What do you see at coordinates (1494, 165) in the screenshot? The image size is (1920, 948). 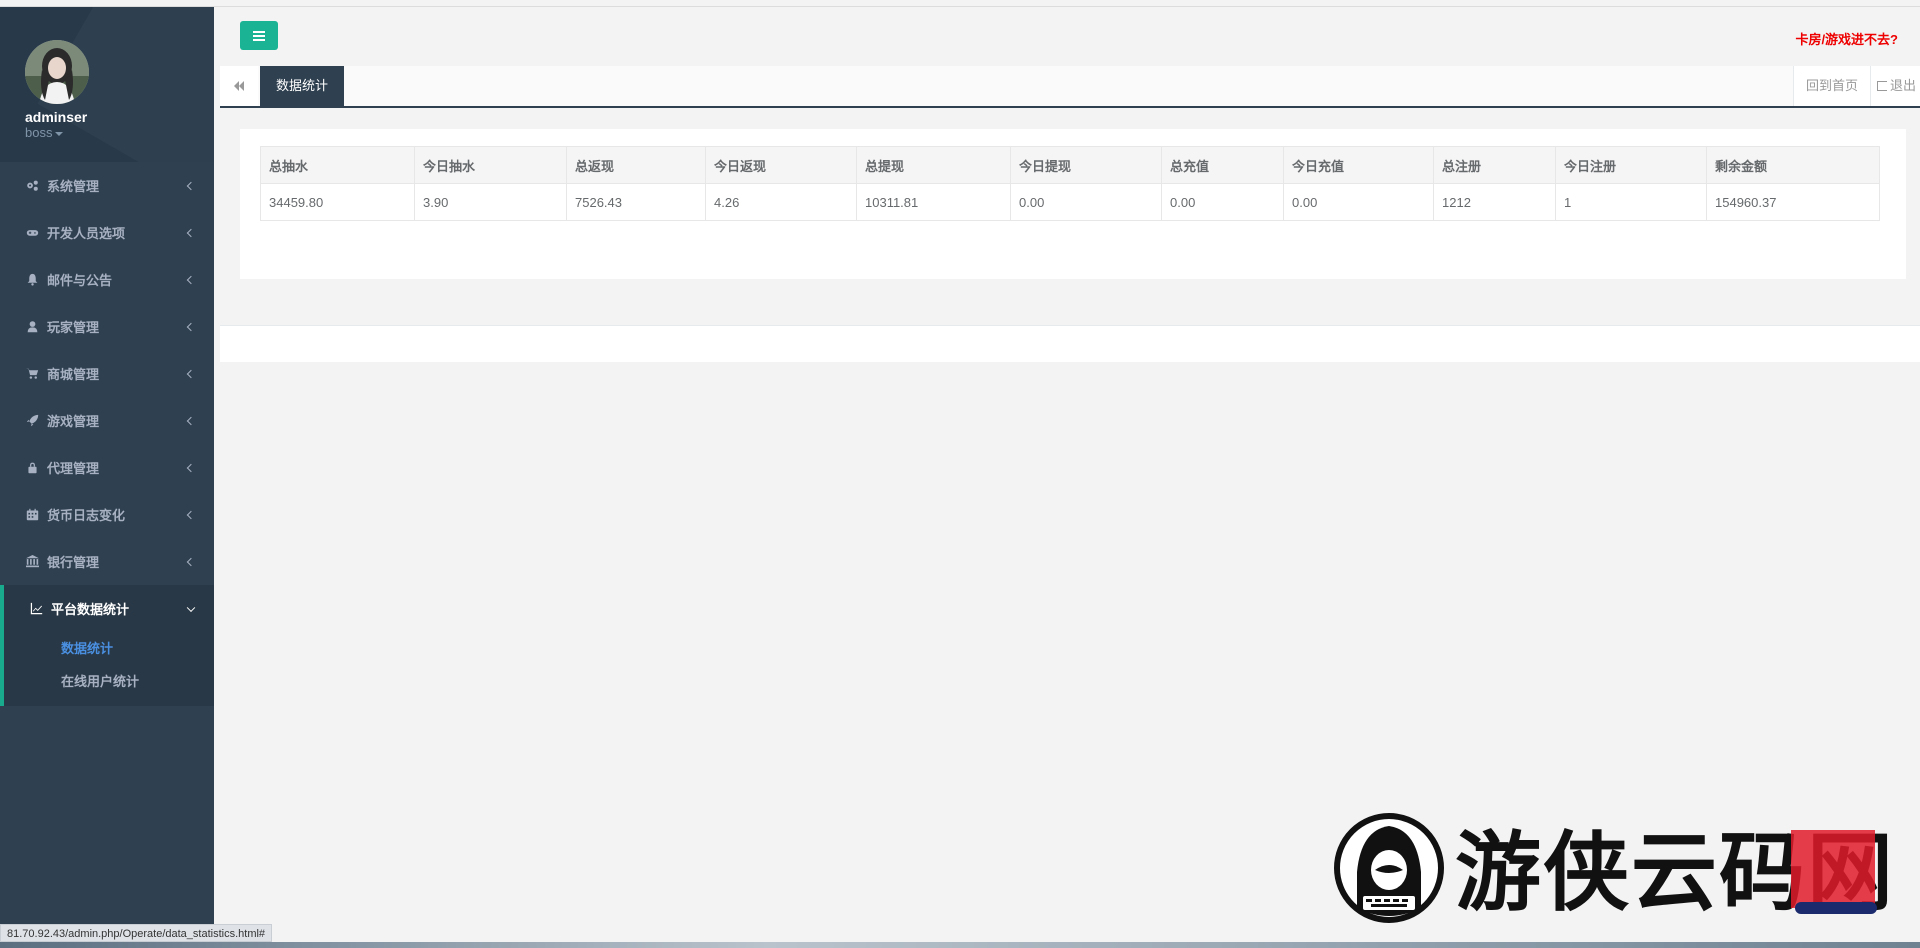 I see `column-header: 总注册` at bounding box center [1494, 165].